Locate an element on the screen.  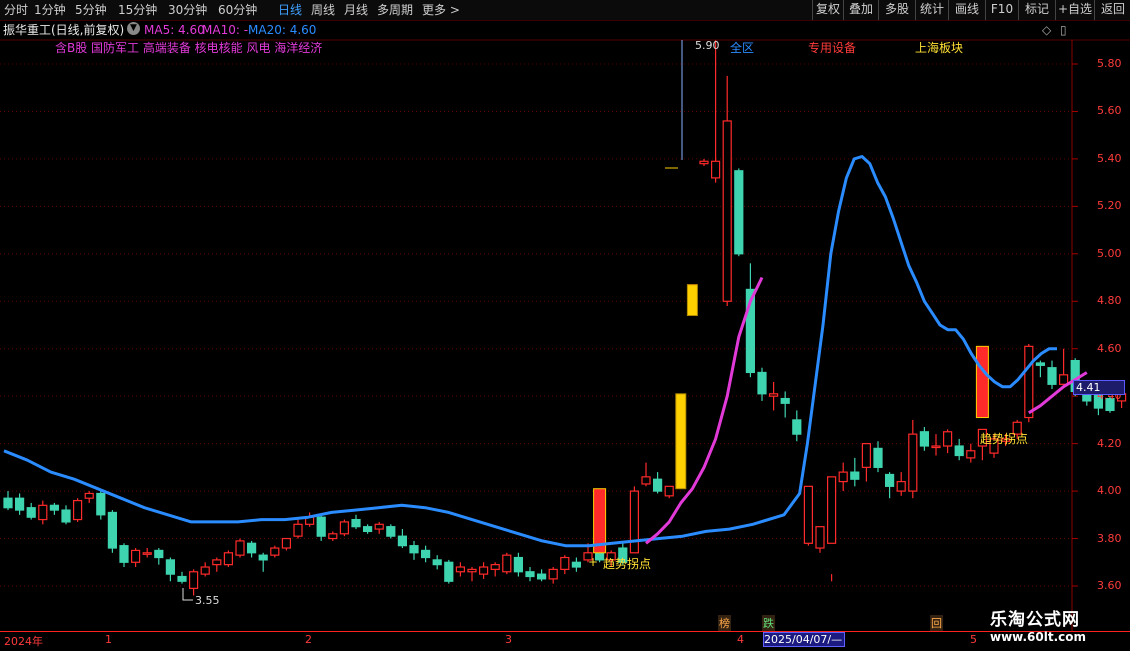
month-label-4: 4 is located at coordinates (740, 639).